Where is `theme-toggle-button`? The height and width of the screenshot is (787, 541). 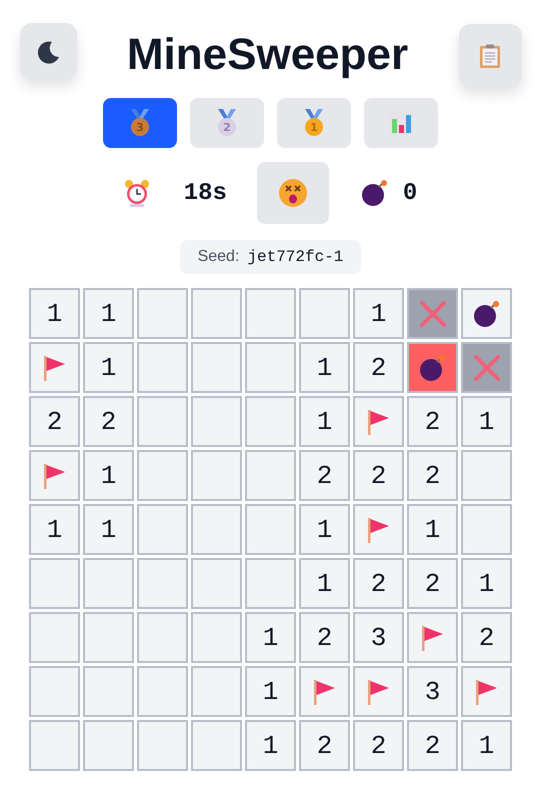 theme-toggle-button is located at coordinates (48, 51).